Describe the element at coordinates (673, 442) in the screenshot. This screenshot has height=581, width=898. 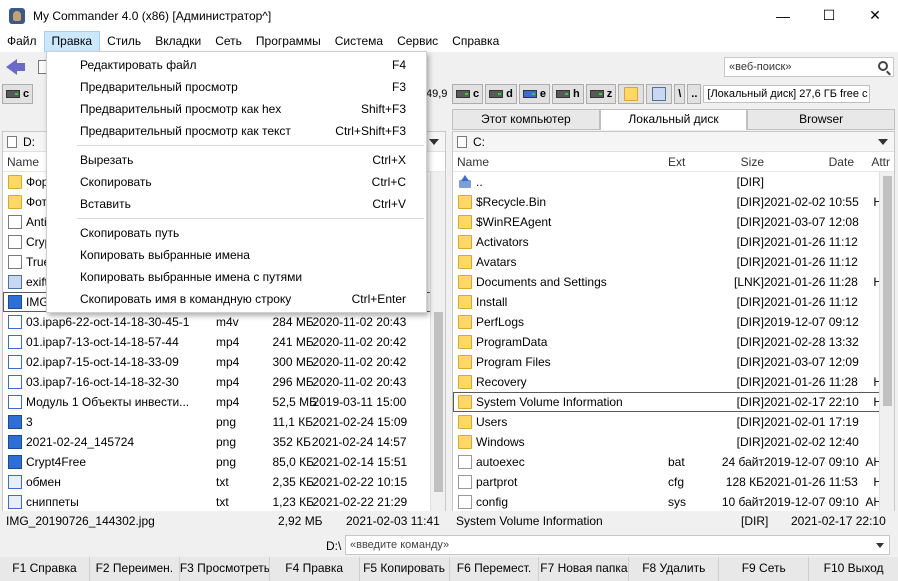
I see `table-row: Windows [DIR] 2021-02-02 12:40` at that location.